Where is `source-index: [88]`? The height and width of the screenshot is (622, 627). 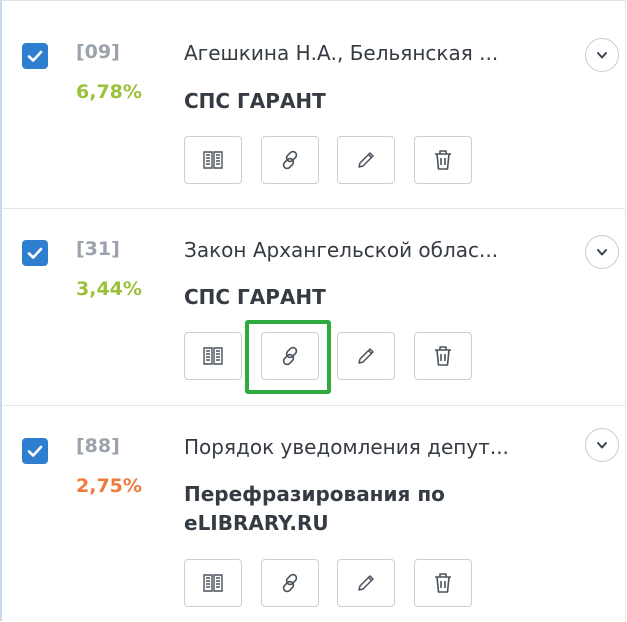
source-index: [88] is located at coordinates (98, 446).